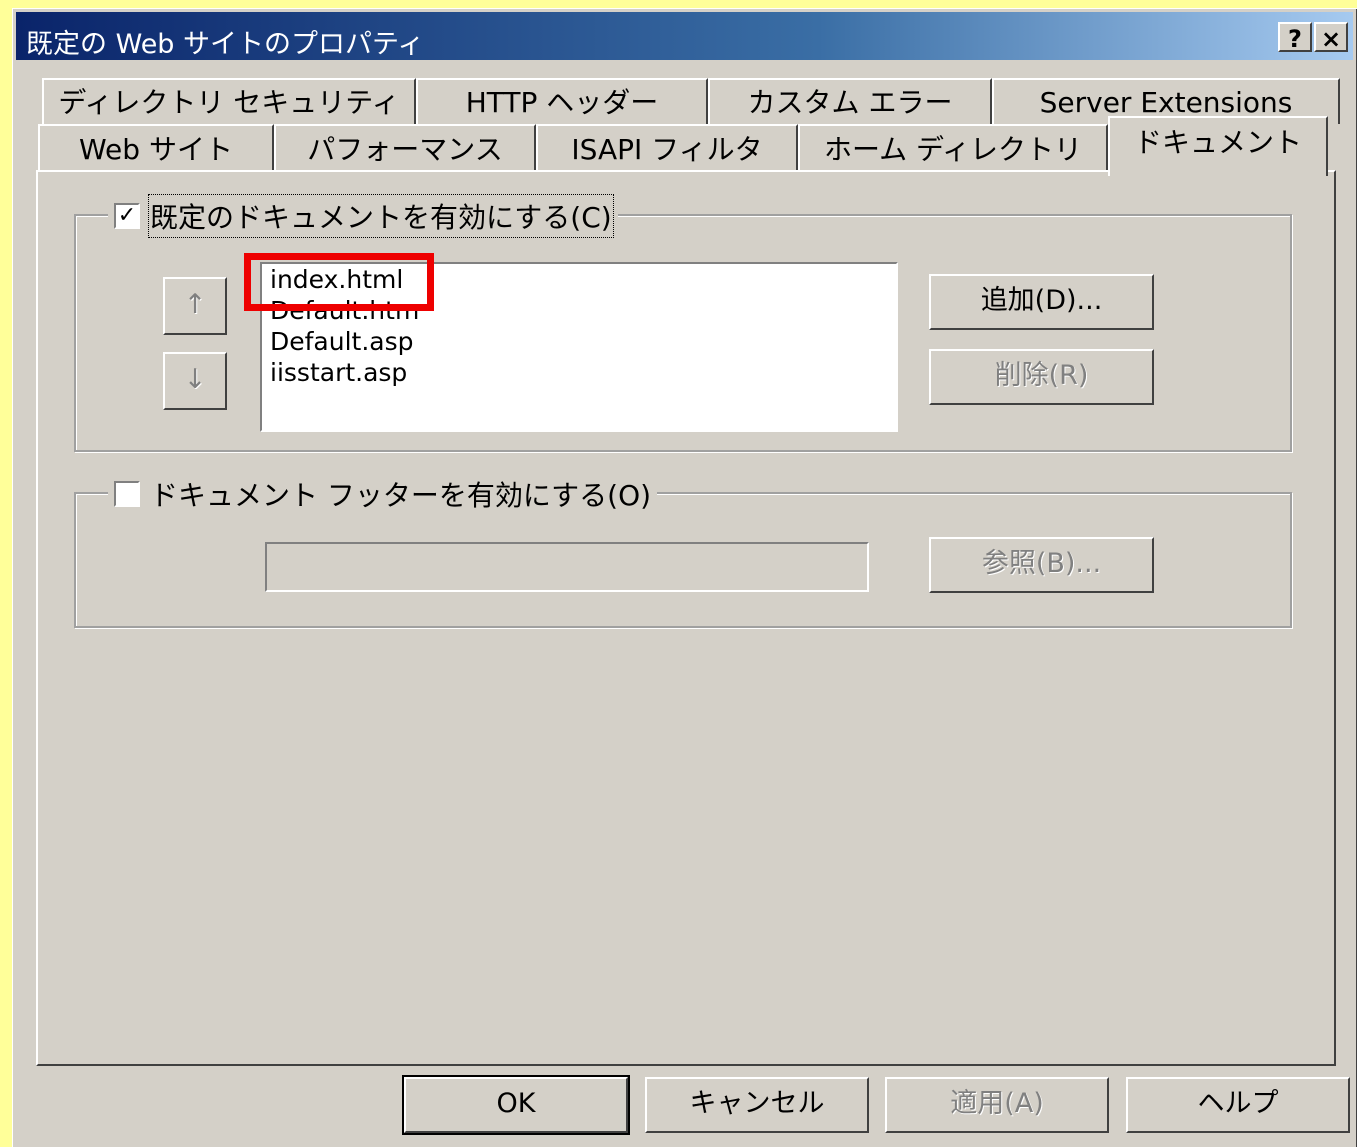 Image resolution: width=1357 pixels, height=1147 pixels. What do you see at coordinates (229, 101) in the screenshot?
I see `tab-directory-security: ディレクトリ セキュリティ` at bounding box center [229, 101].